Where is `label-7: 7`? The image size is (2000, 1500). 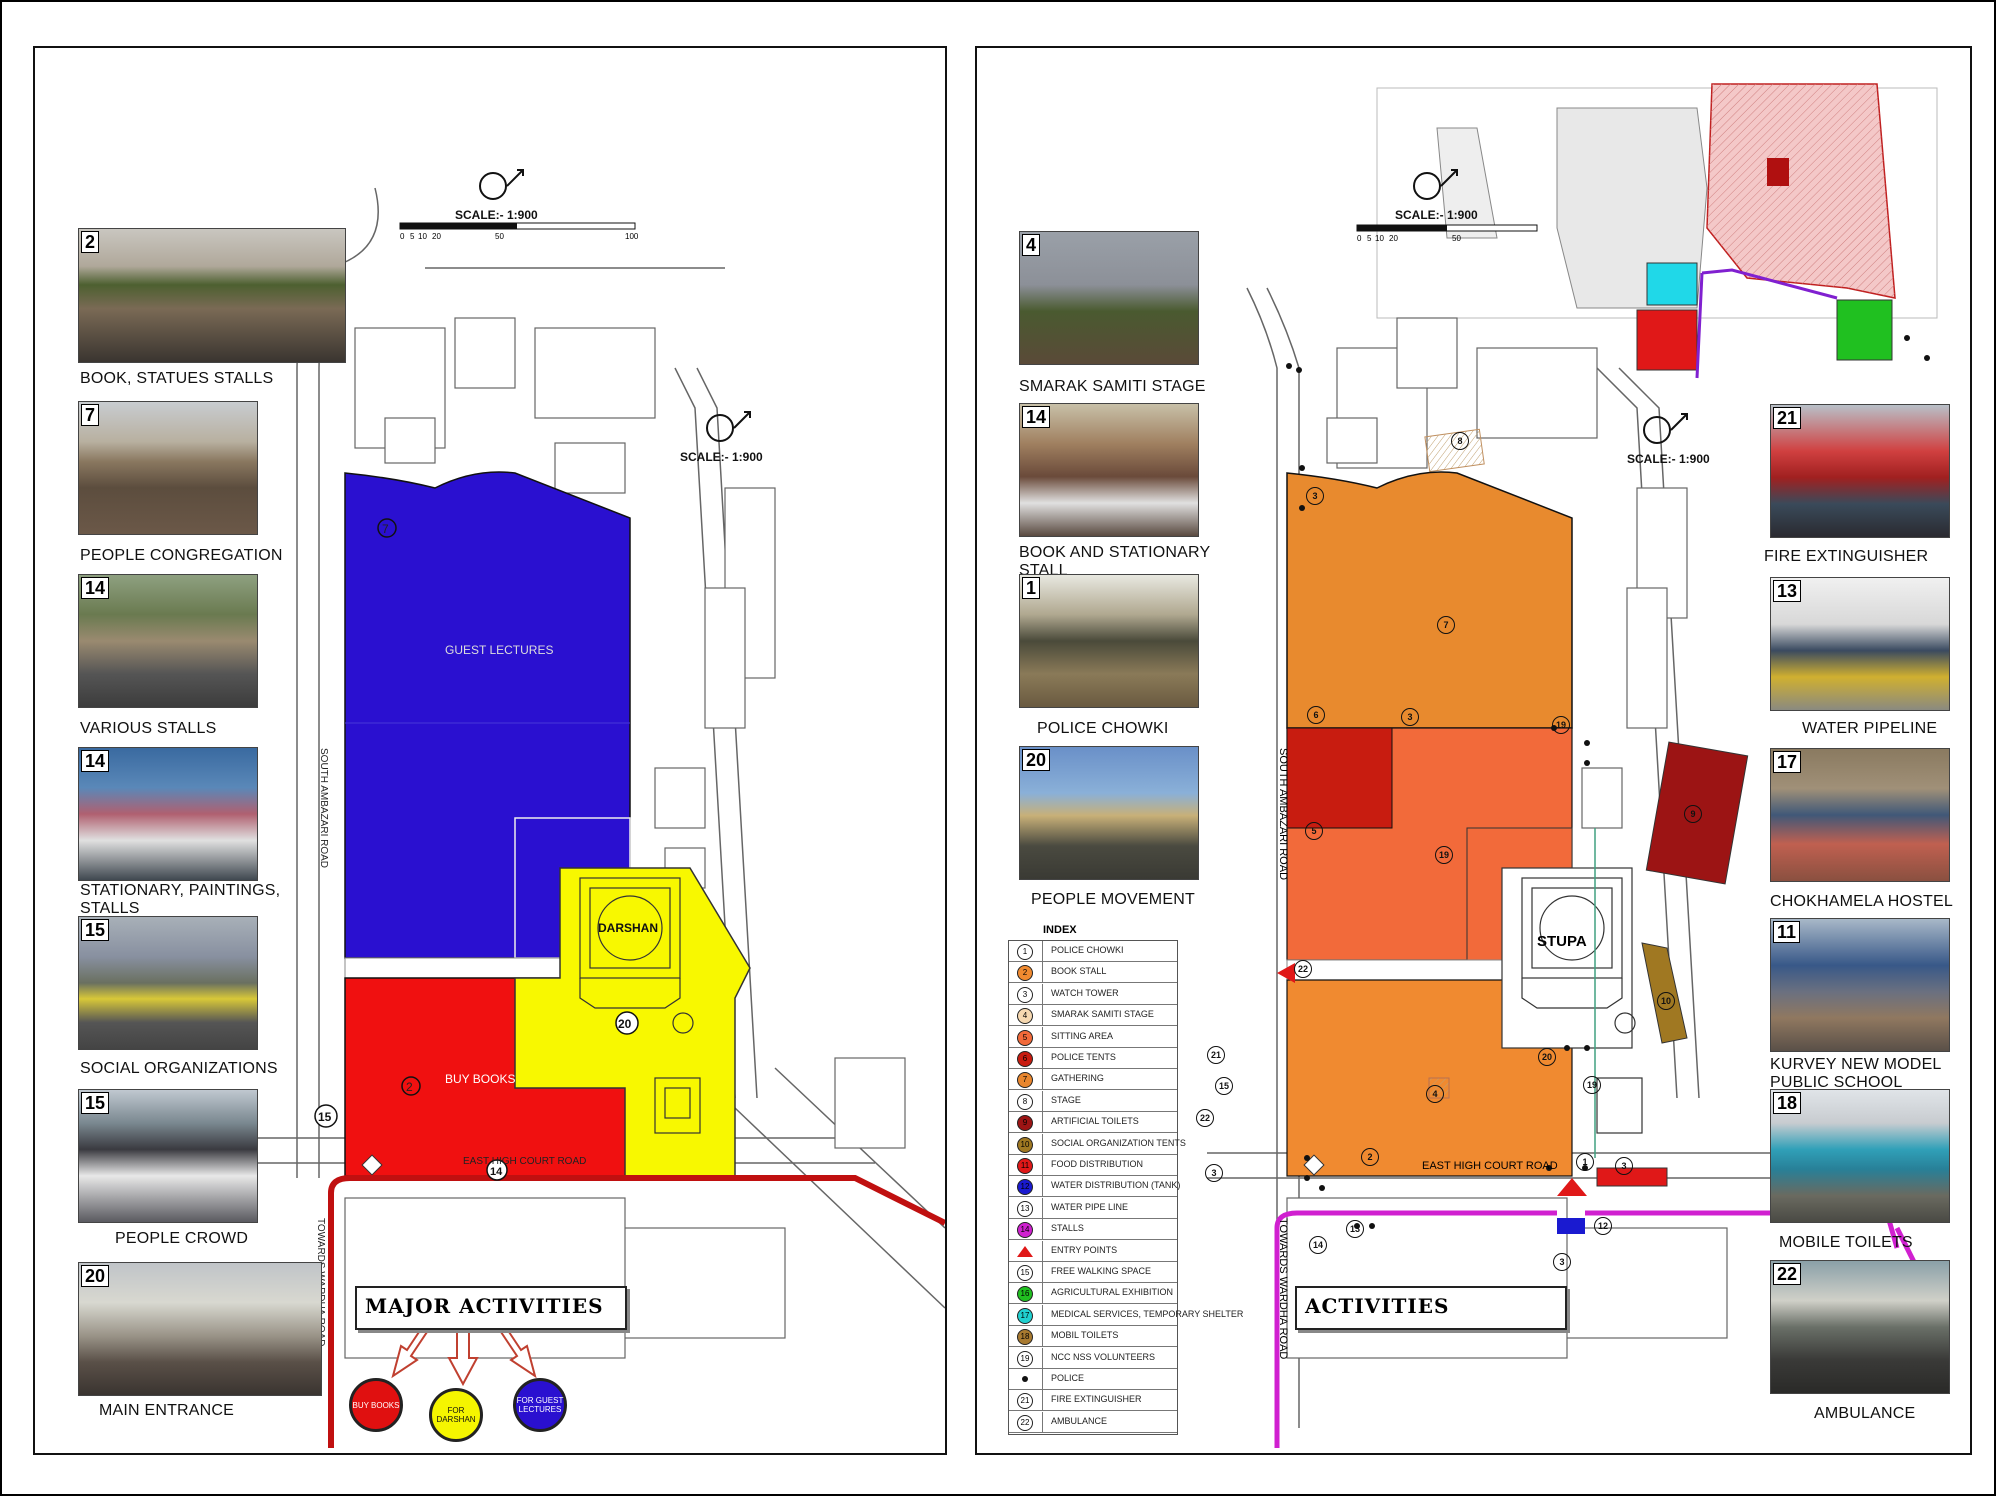
label-7: 7 is located at coordinates (385, 529).